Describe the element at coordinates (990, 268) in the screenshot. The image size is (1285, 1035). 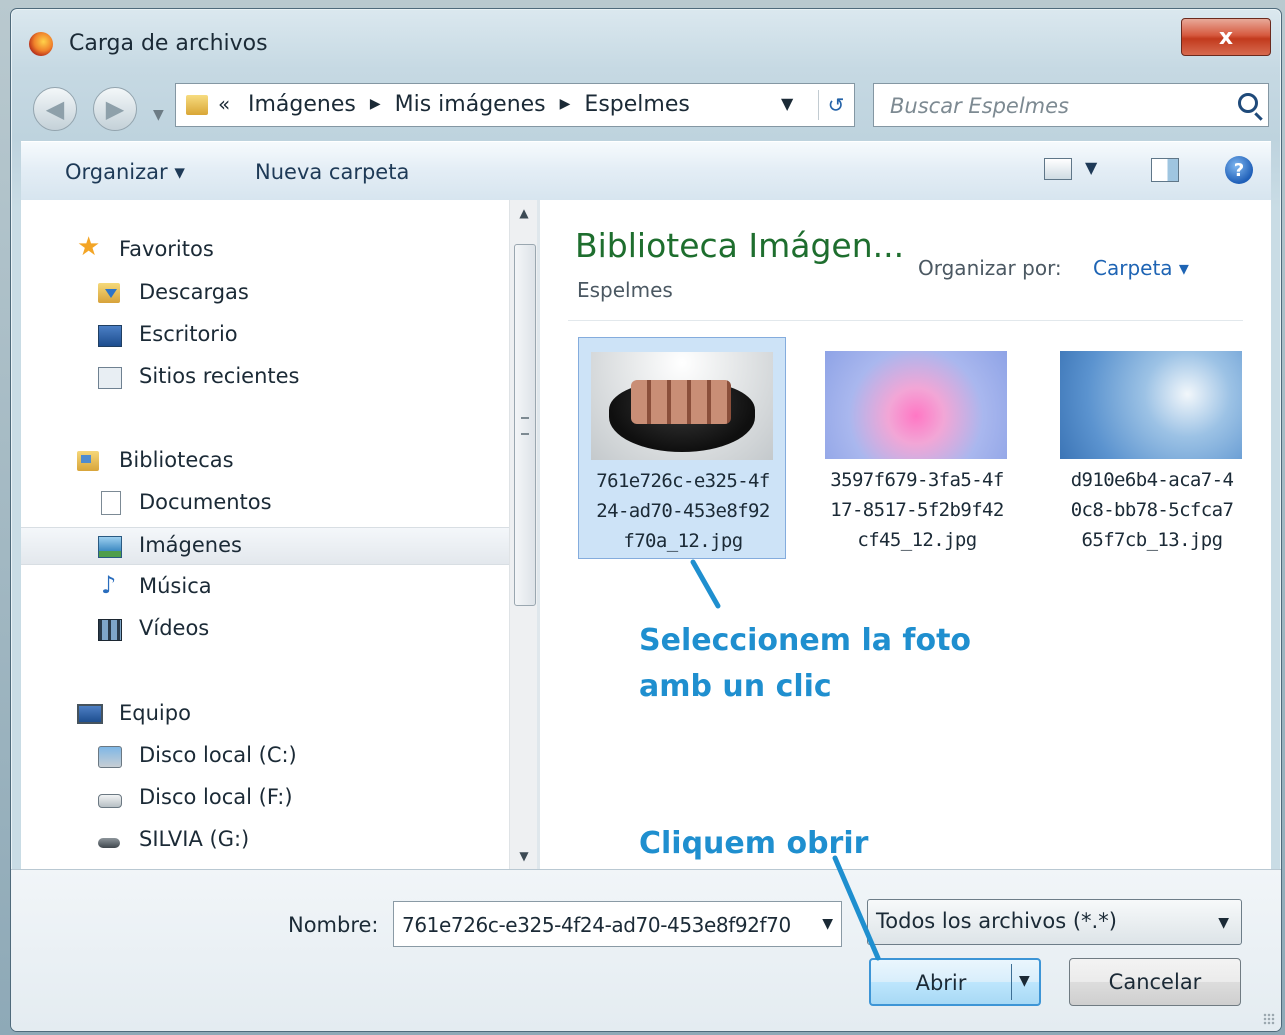
I see `arrange-by-label: Organizar por:` at that location.